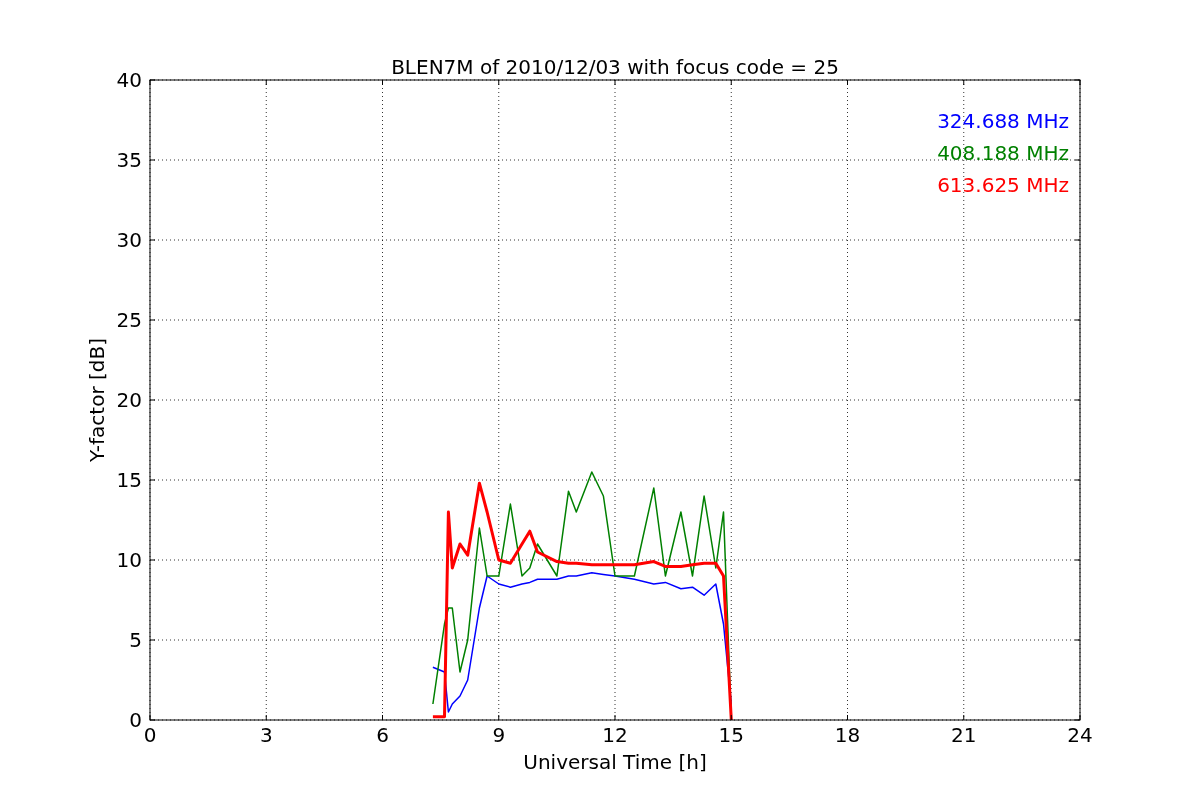  What do you see at coordinates (129, 400) in the screenshot?
I see `y-tick-label: 20` at bounding box center [129, 400].